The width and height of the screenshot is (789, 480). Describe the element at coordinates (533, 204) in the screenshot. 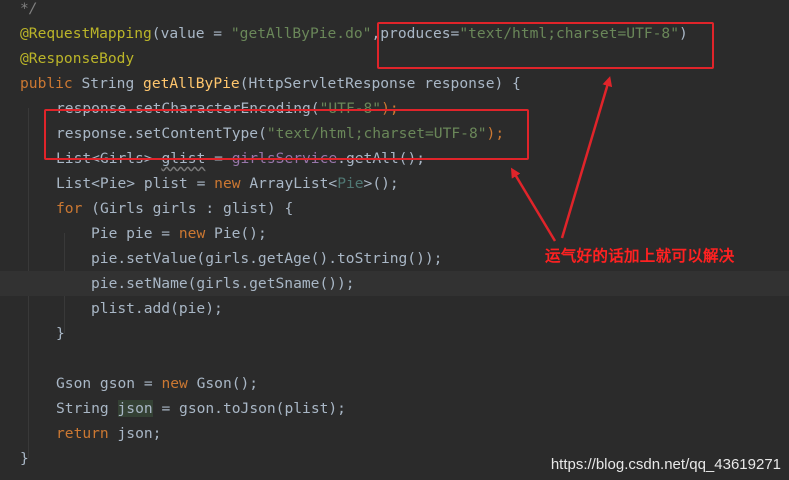

I see `arrow-to-encoding` at that location.